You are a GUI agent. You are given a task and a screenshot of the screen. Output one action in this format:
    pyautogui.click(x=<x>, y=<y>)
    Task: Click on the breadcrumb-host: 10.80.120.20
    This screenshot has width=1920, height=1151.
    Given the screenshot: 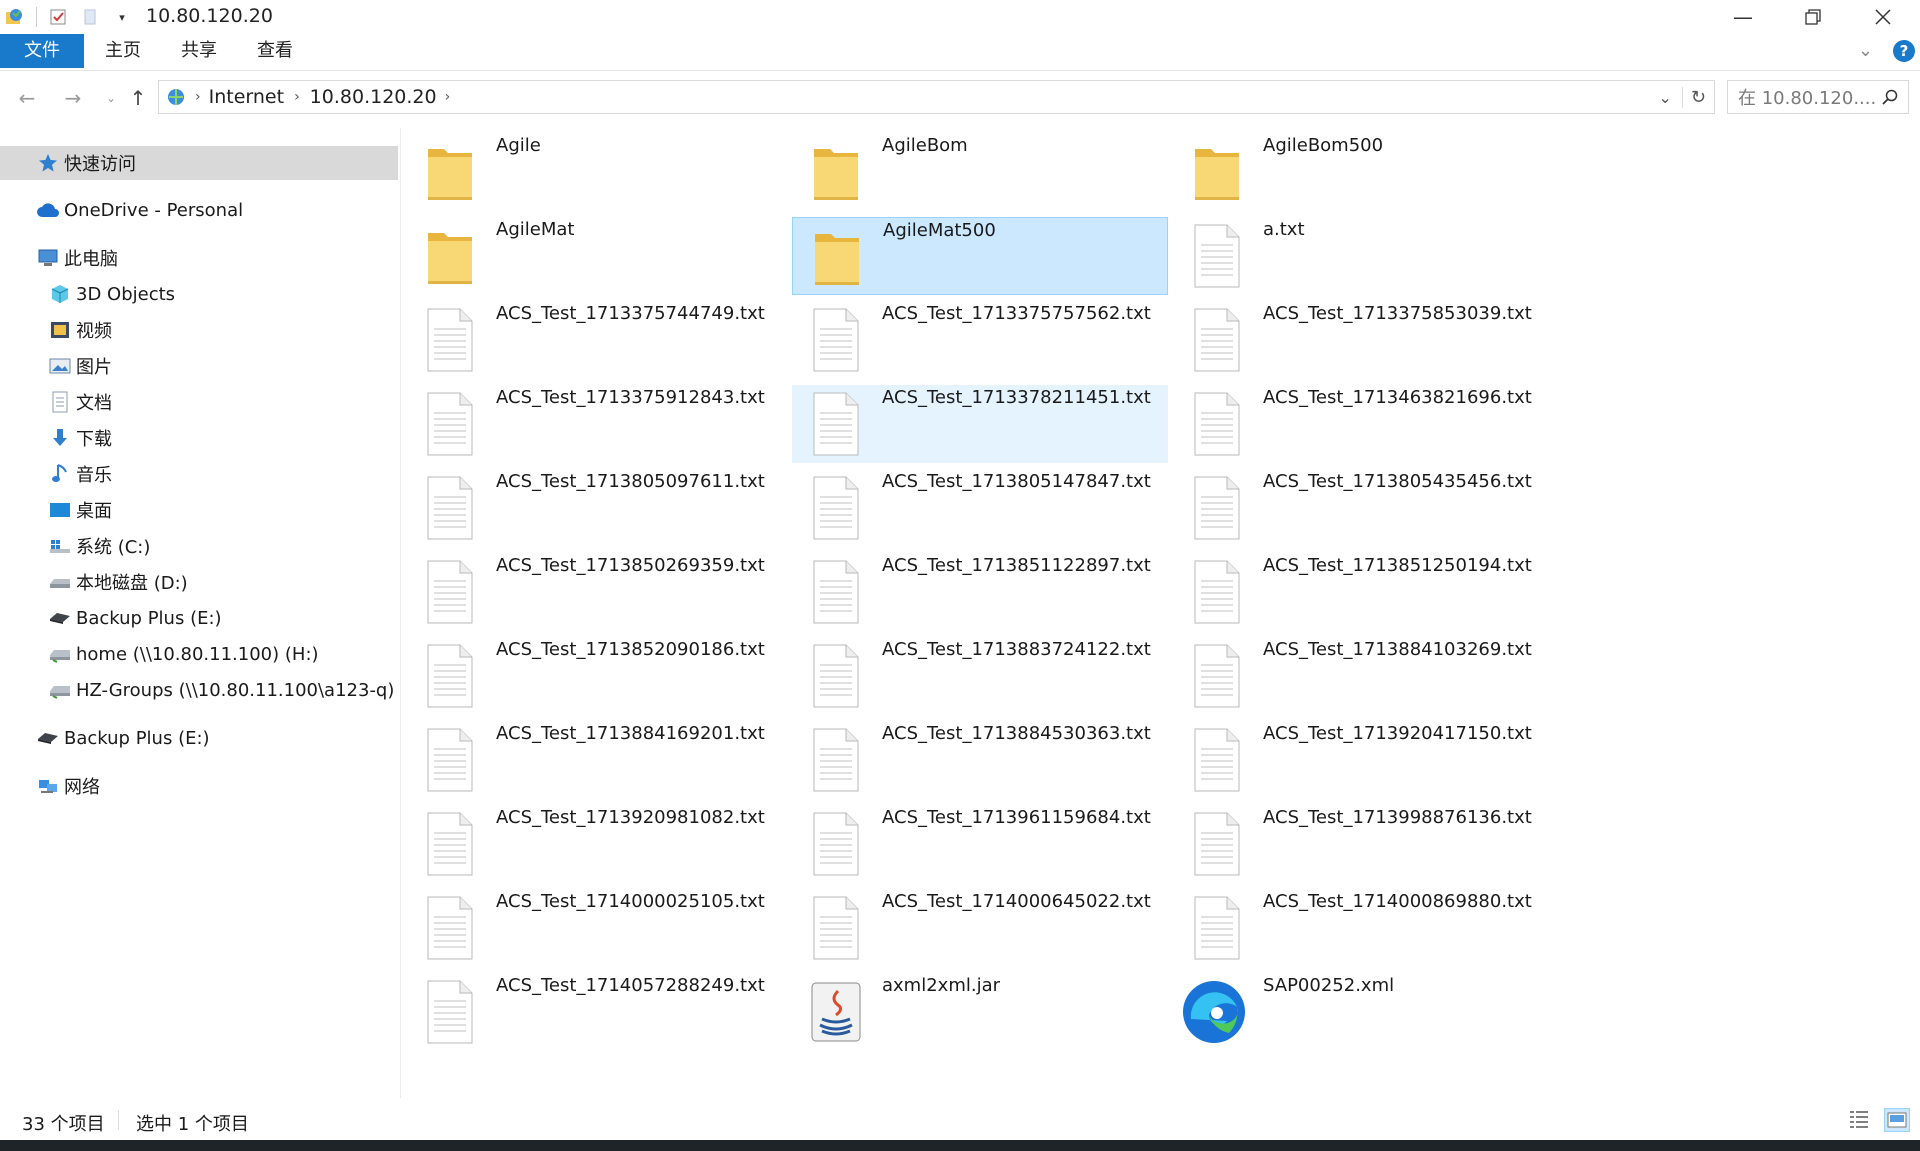 What is the action you would take?
    pyautogui.click(x=373, y=97)
    